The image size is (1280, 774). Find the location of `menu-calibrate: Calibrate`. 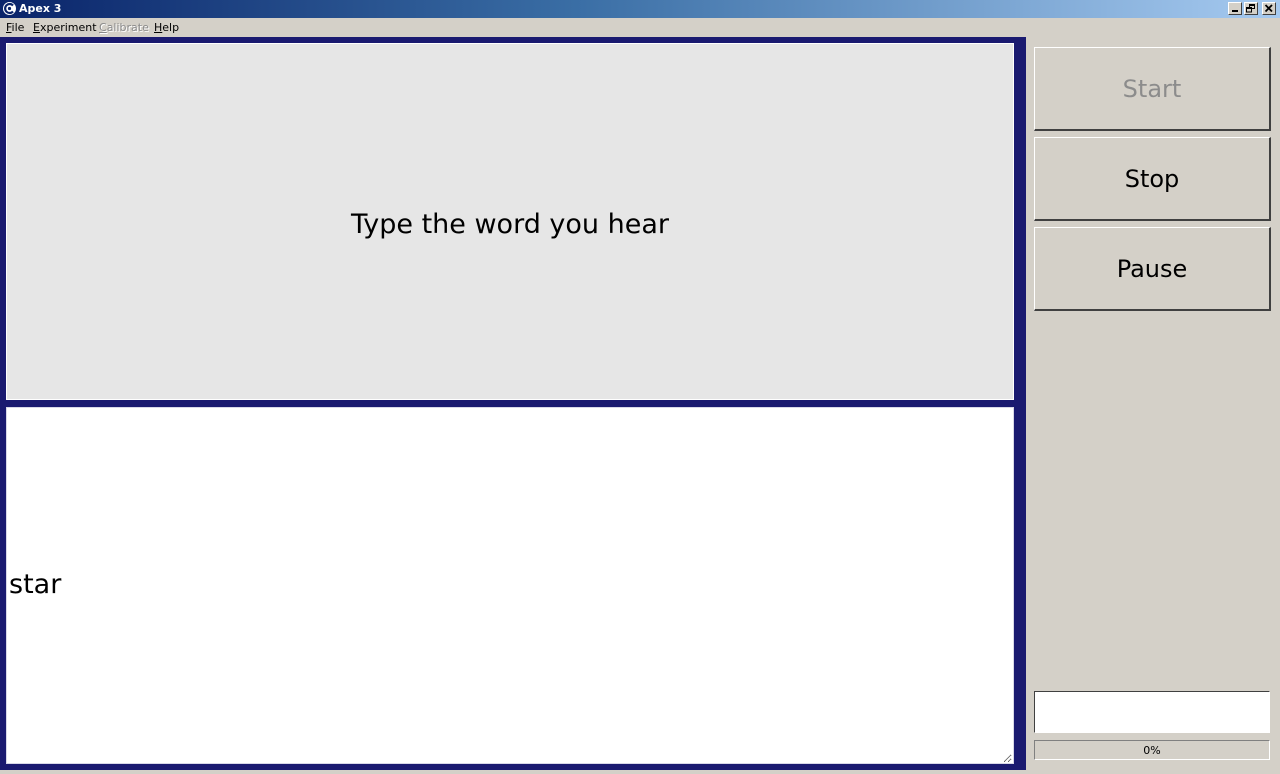

menu-calibrate: Calibrate is located at coordinates (124, 27).